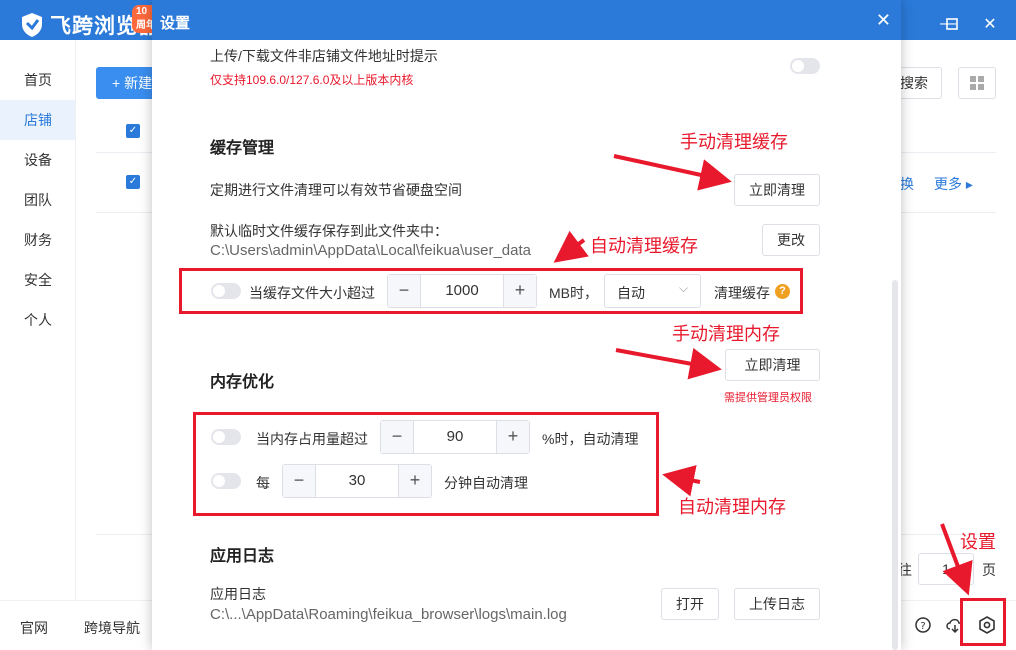  What do you see at coordinates (895, 465) in the screenshot?
I see `dialog-scrollbar` at bounding box center [895, 465].